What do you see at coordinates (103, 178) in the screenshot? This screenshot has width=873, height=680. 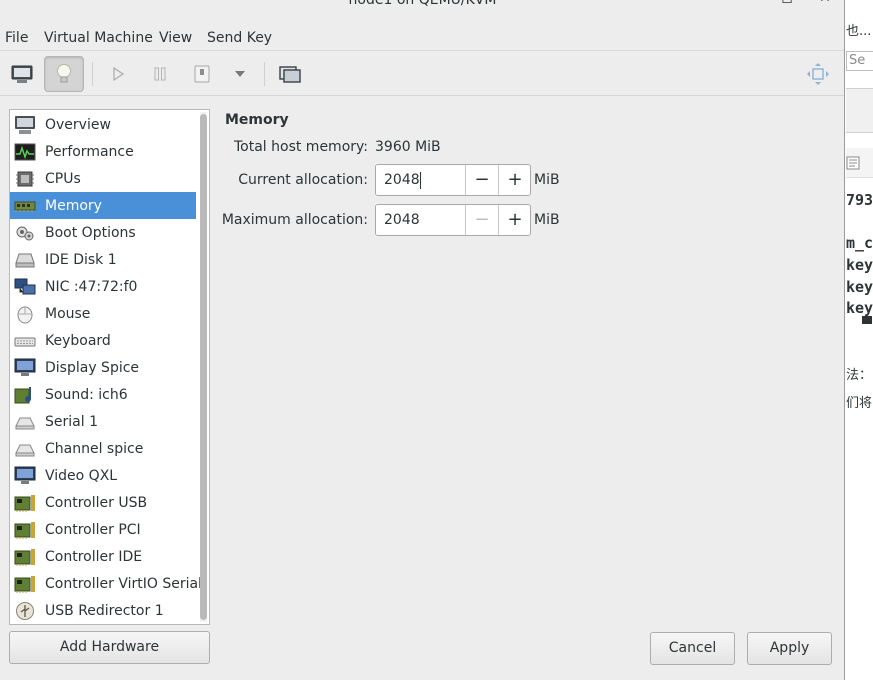 I see `sidebar-item: CPUs` at bounding box center [103, 178].